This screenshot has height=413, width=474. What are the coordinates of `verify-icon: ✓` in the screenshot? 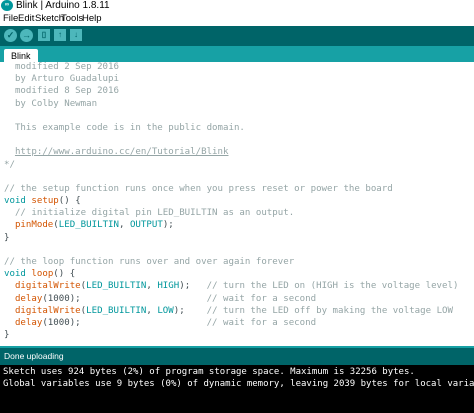 It's located at (10, 35).